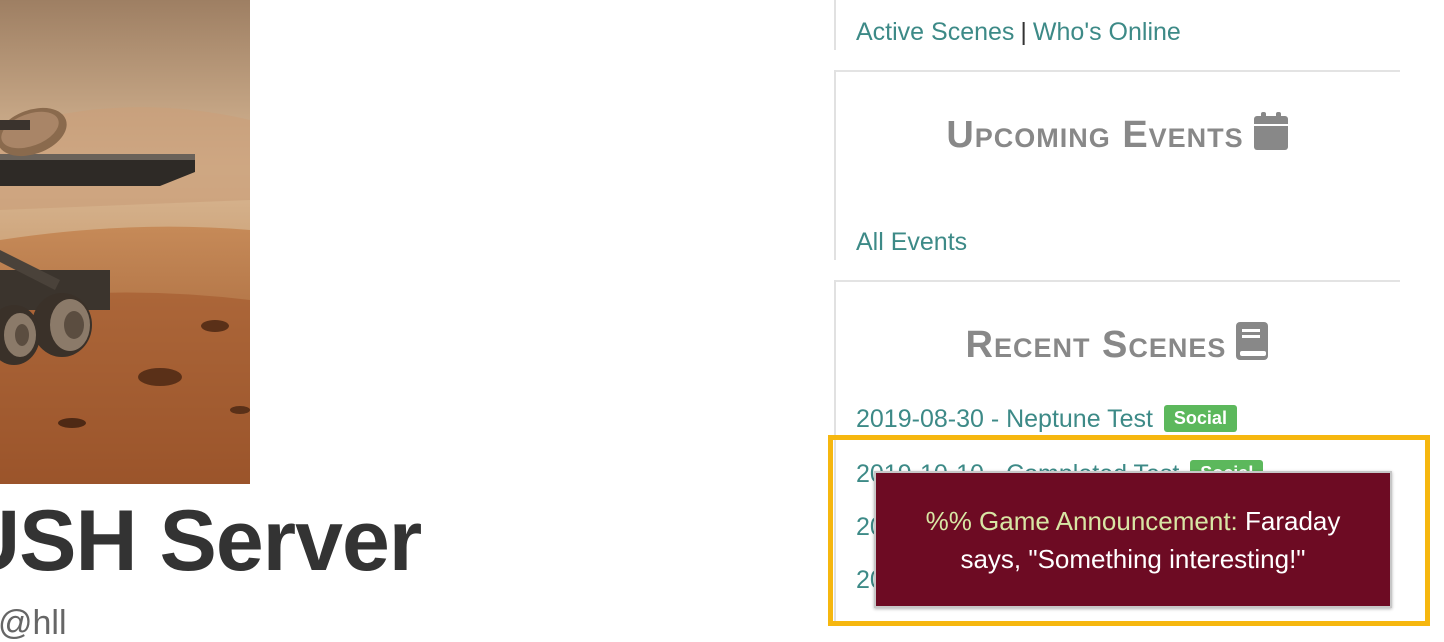 The width and height of the screenshot is (1444, 642). What do you see at coordinates (935, 32) in the screenshot?
I see `active-scenes-link: Active Scenes` at bounding box center [935, 32].